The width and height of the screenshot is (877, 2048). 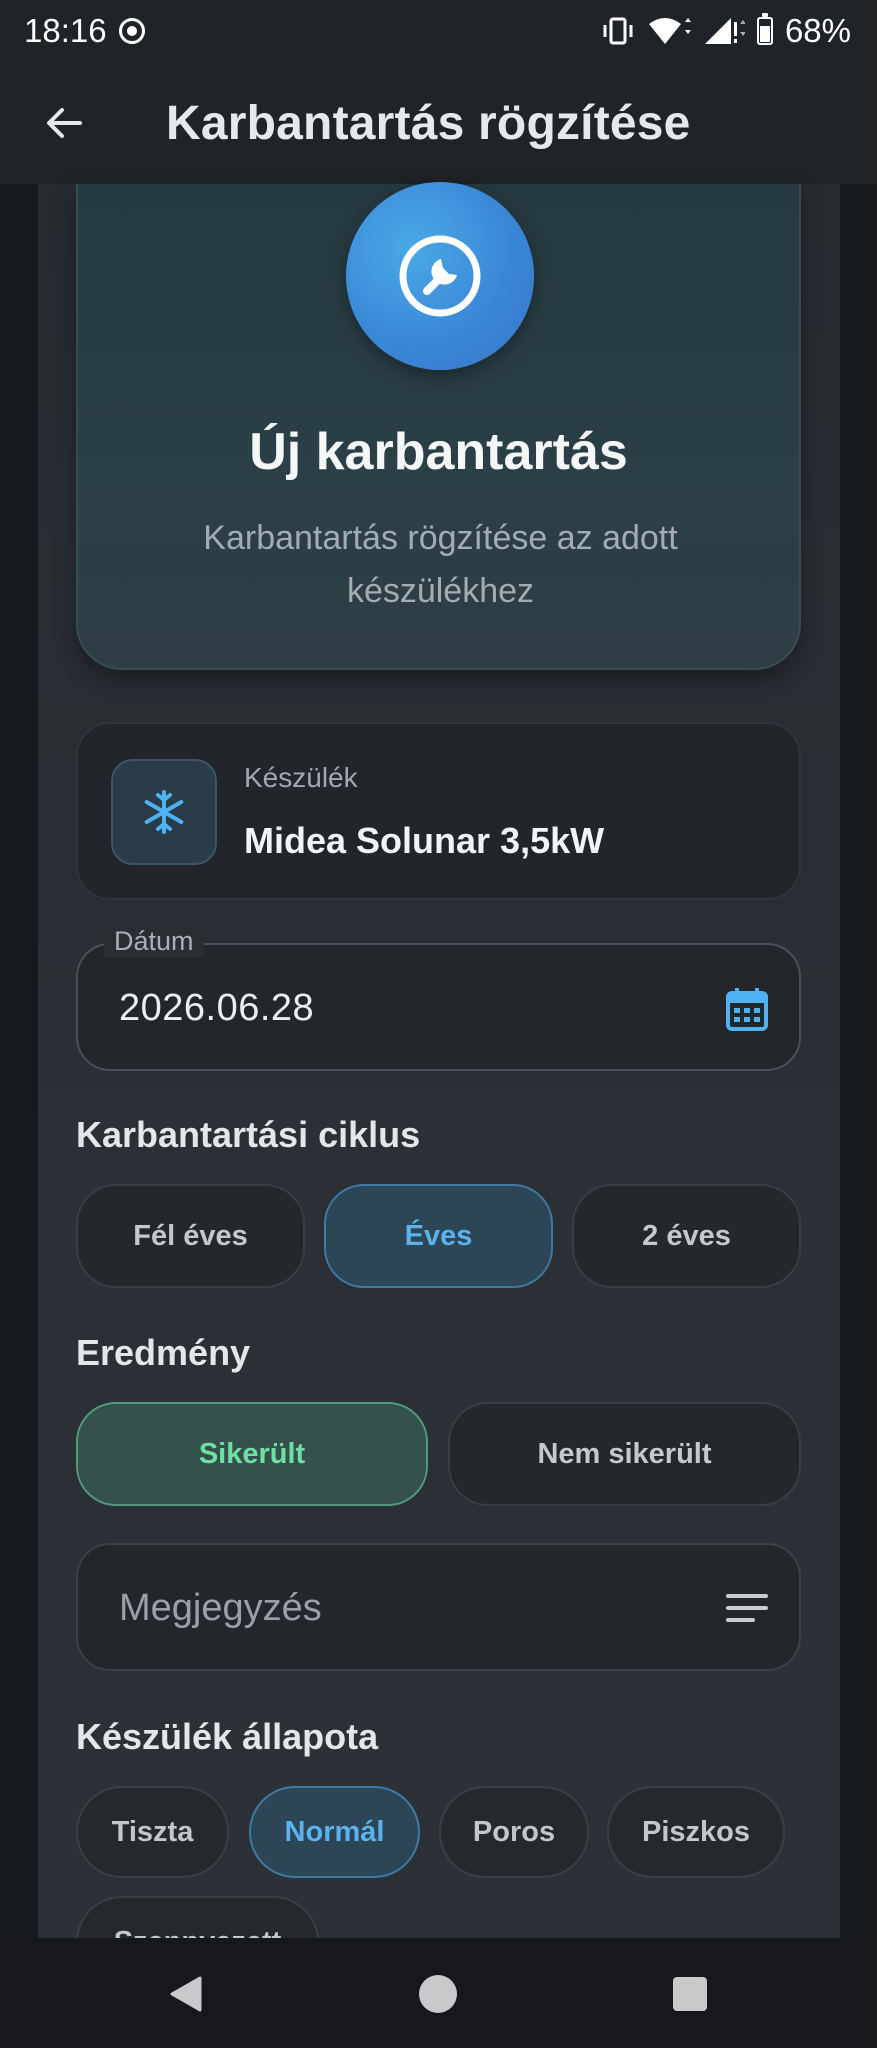 I want to click on cycle-option-half-year: Fél éves, so click(x=190, y=1236).